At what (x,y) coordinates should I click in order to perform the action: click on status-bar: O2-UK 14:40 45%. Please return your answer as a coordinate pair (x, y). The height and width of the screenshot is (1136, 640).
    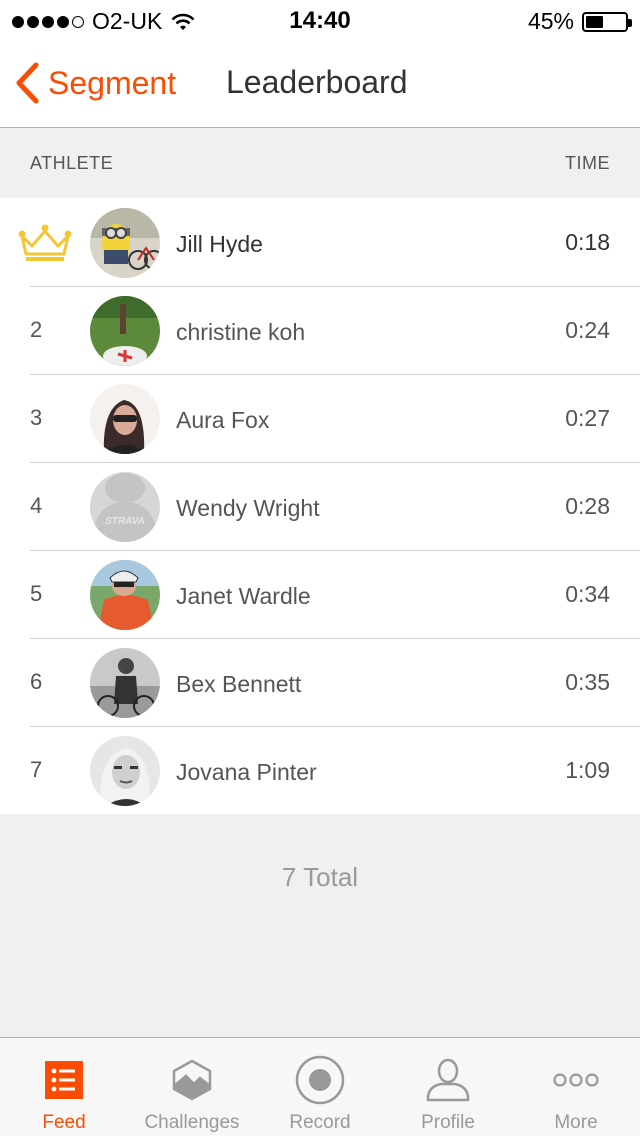
    Looking at the image, I should click on (320, 20).